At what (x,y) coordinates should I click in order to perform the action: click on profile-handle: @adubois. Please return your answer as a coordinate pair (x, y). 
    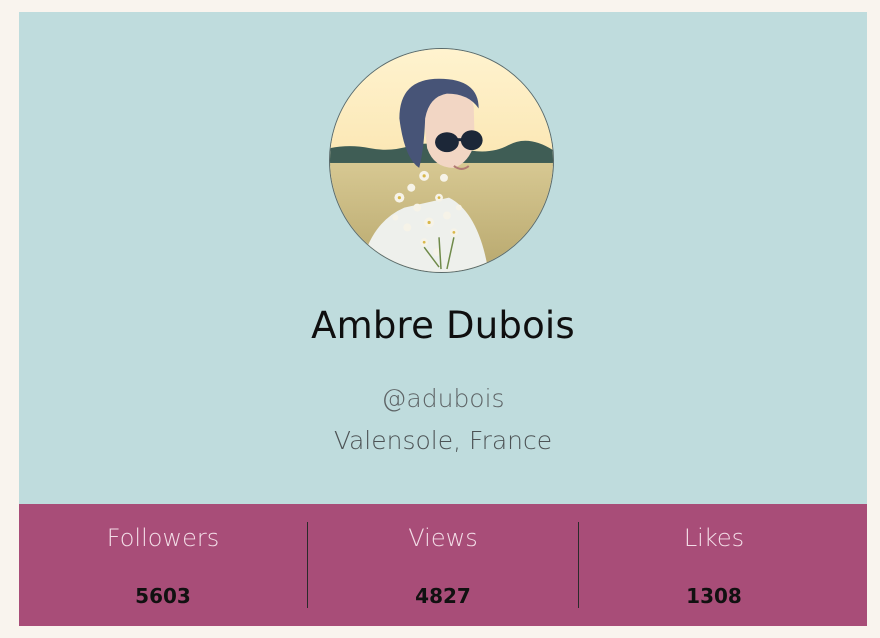
    Looking at the image, I should click on (443, 398).